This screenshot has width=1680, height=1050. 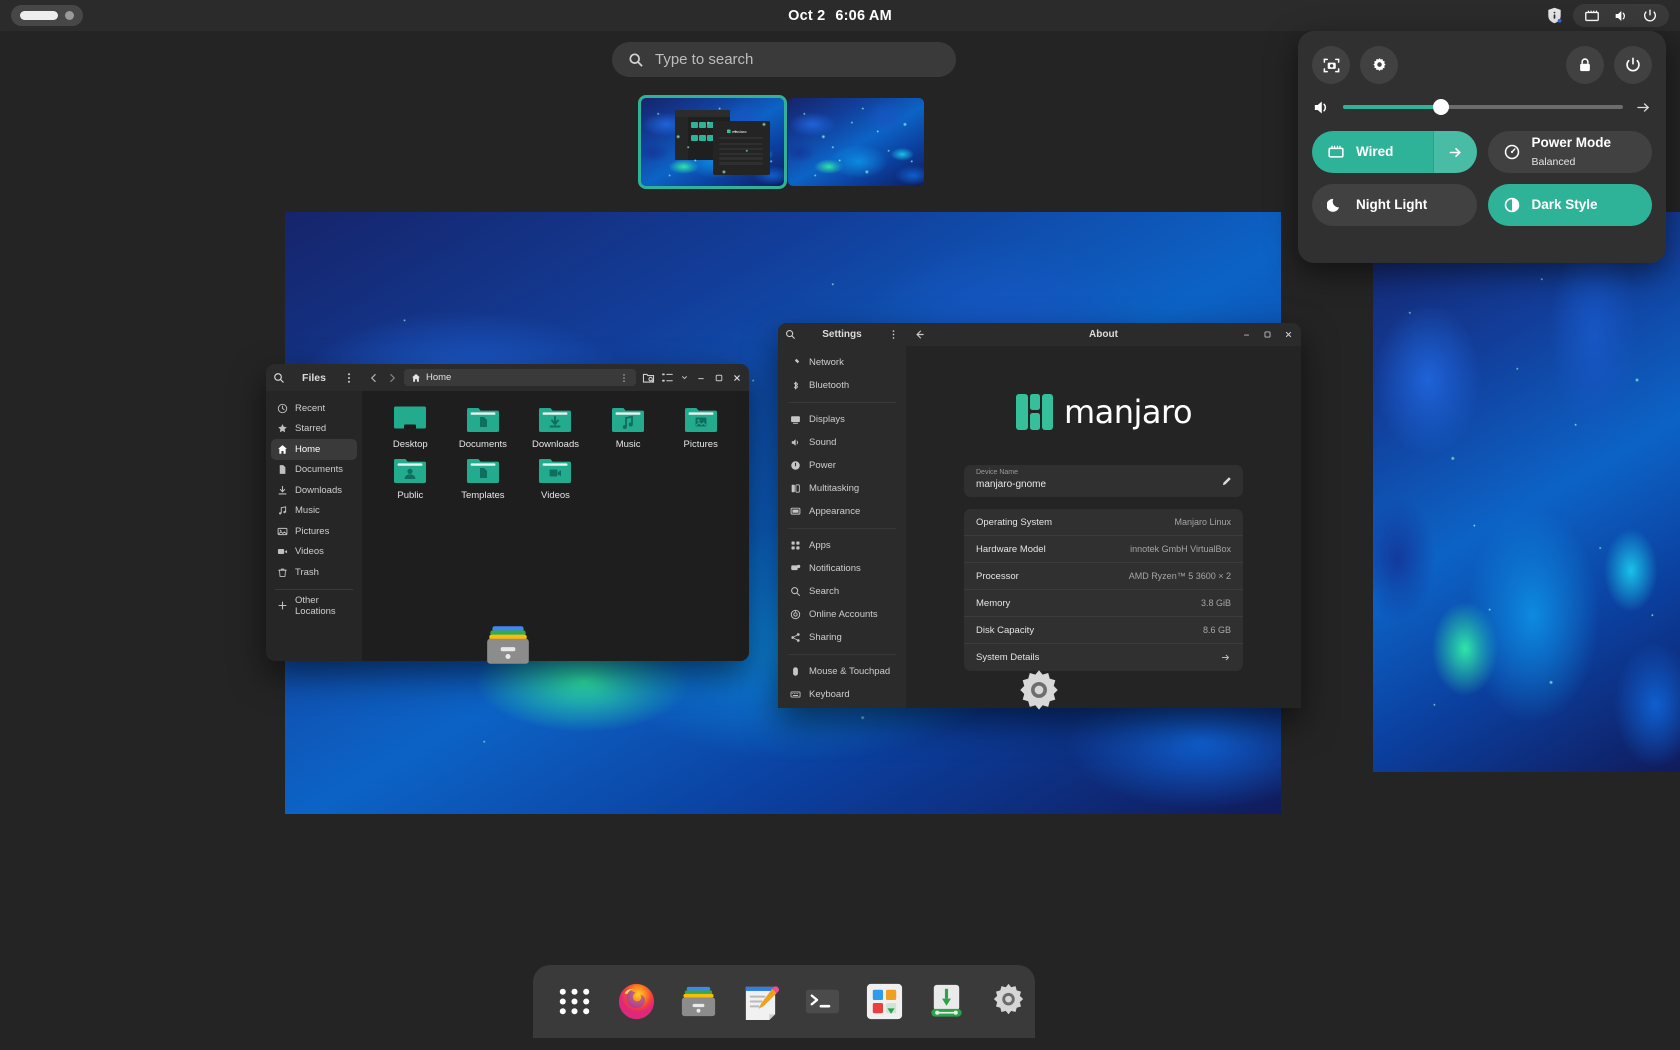 What do you see at coordinates (1633, 65) in the screenshot?
I see `power-button` at bounding box center [1633, 65].